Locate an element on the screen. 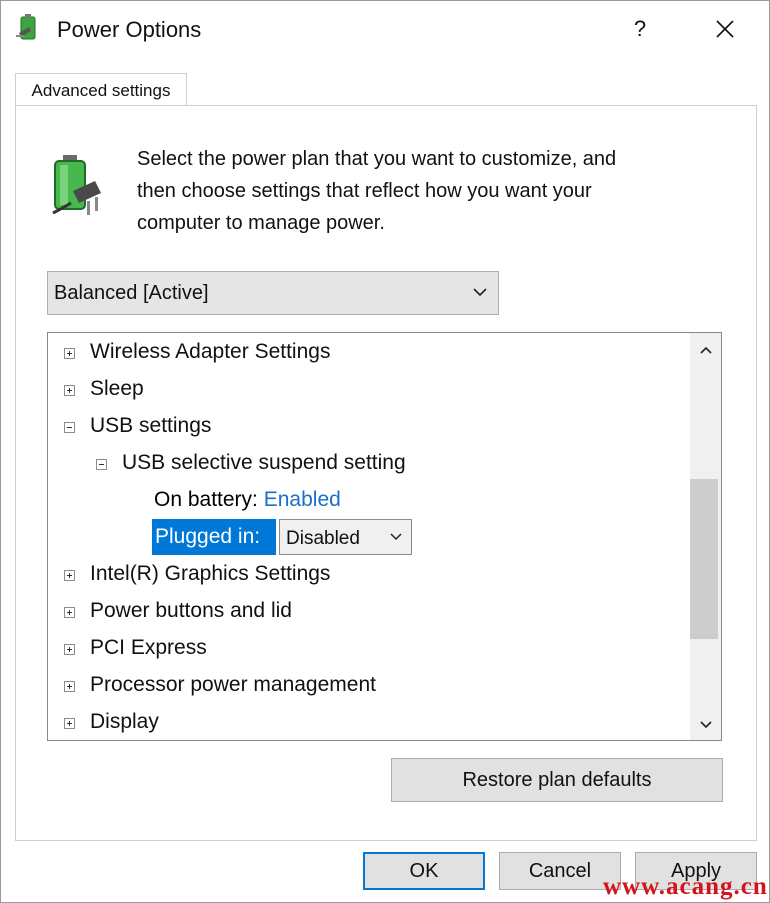 This screenshot has height=903, width=770. on-battery-label: On battery: is located at coordinates (206, 499).